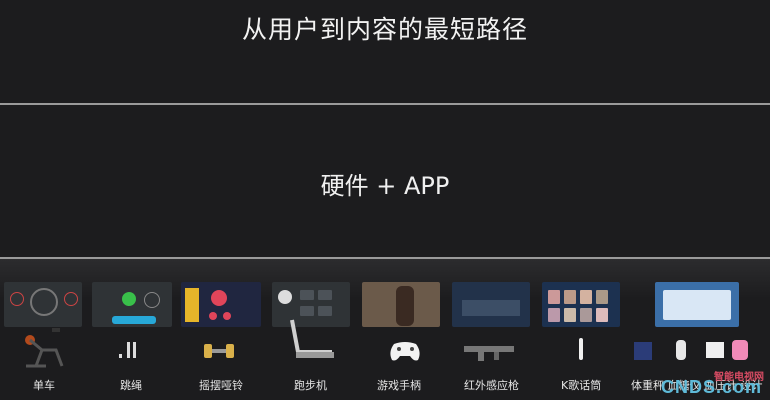 This screenshot has height=400, width=770. What do you see at coordinates (399, 385) in the screenshot?
I see `product-label-gamepad: 游戏手柄` at bounding box center [399, 385].